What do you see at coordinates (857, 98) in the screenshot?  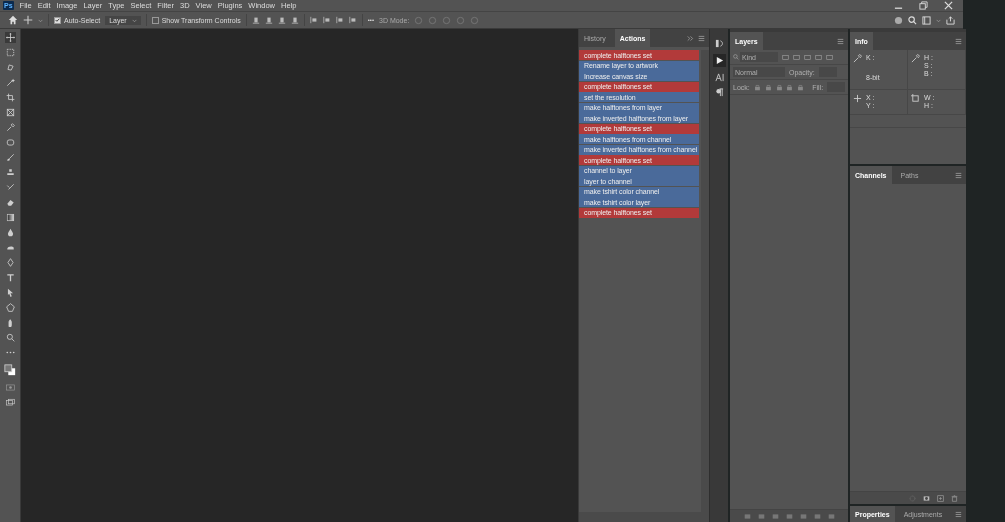 I see `crosshair-icon` at bounding box center [857, 98].